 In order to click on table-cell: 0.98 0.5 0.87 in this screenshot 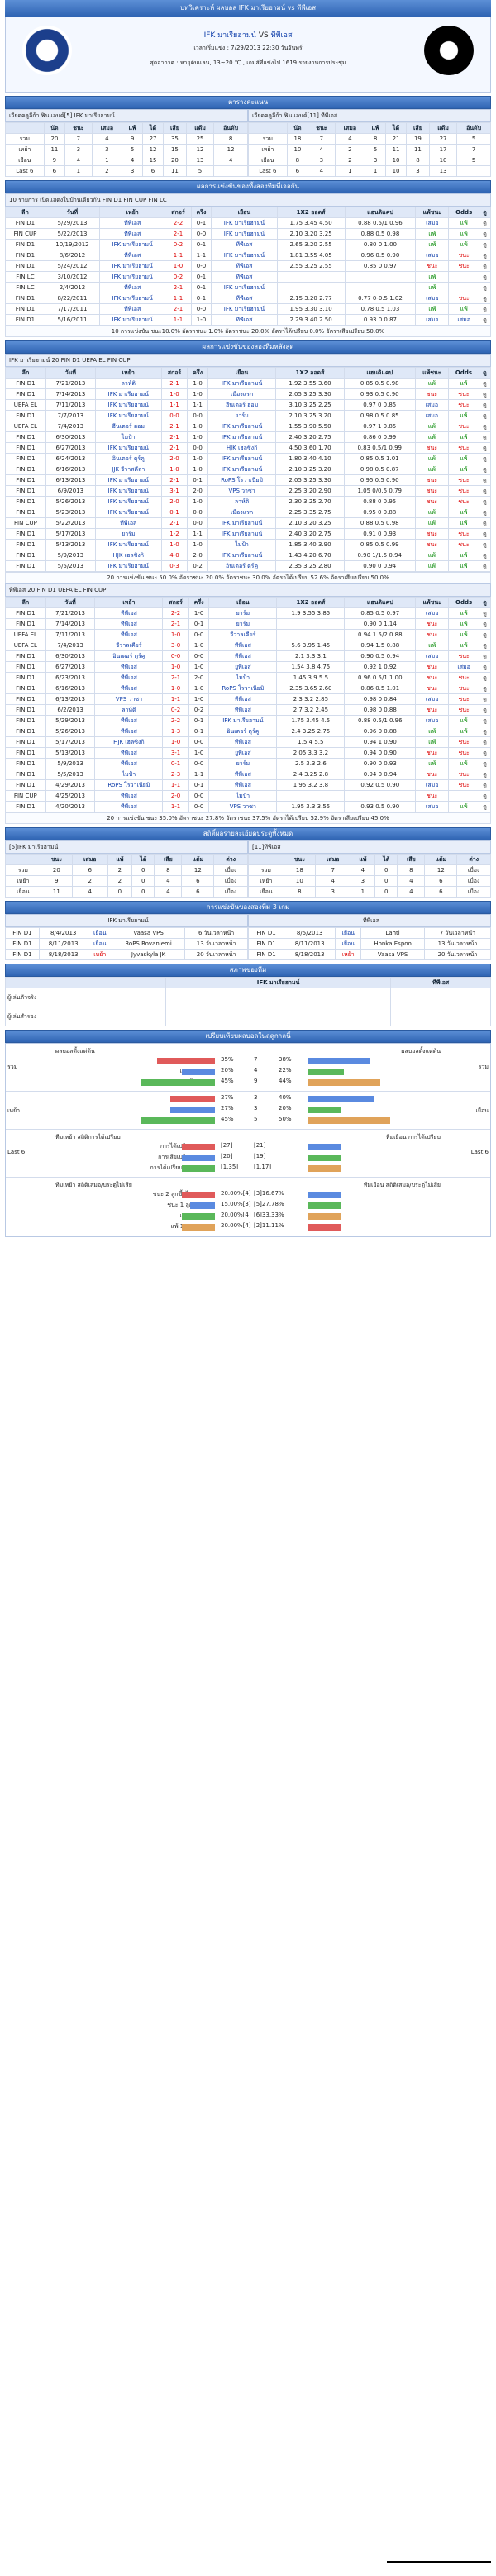, I will do `click(379, 470)`.